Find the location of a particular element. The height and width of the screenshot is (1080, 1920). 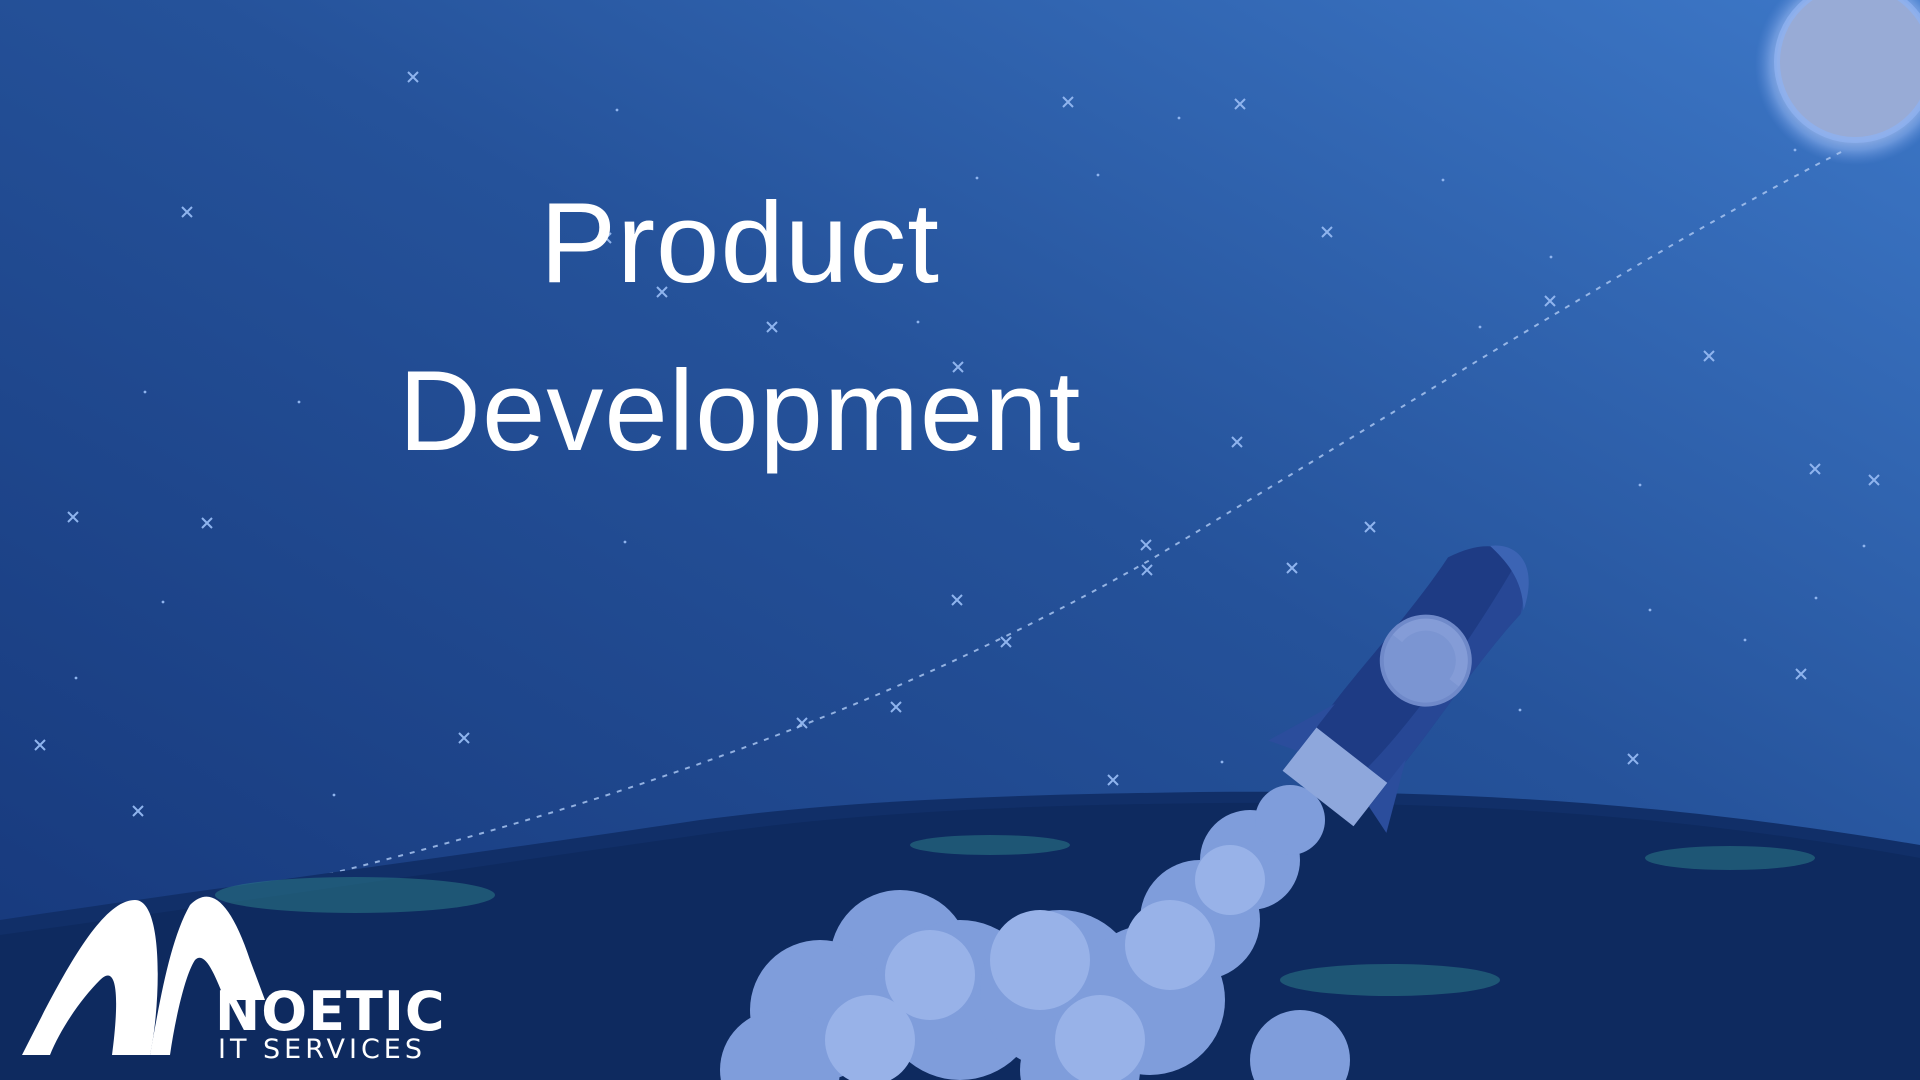

title-line-1: Product is located at coordinates (740, 243).